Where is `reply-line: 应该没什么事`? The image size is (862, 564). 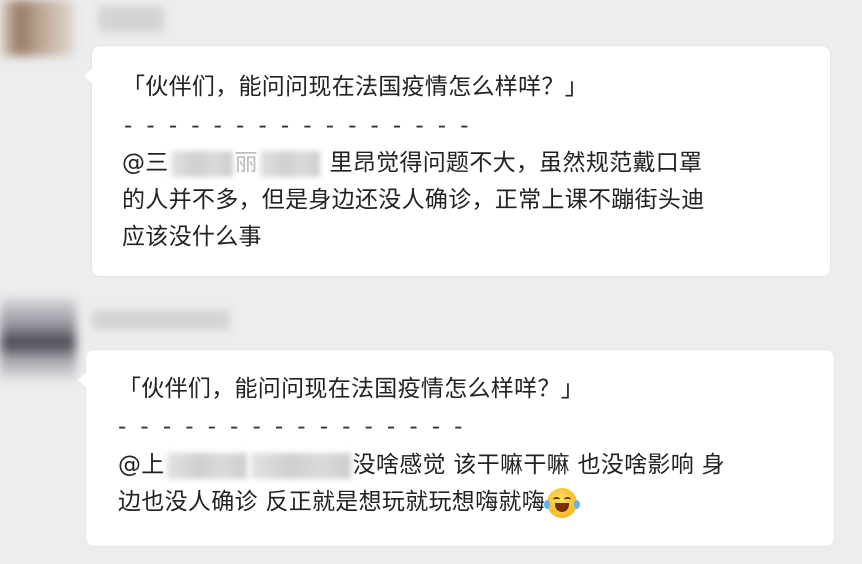
reply-line: 应该没什么事 is located at coordinates (192, 237).